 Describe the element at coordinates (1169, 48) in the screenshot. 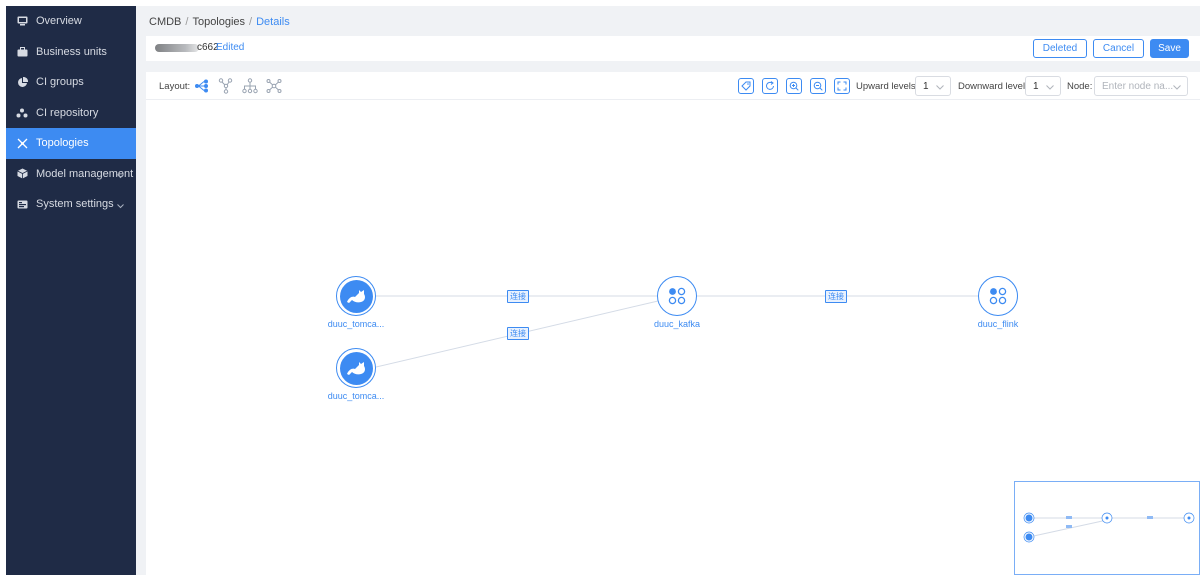

I see `save-button: Save` at that location.